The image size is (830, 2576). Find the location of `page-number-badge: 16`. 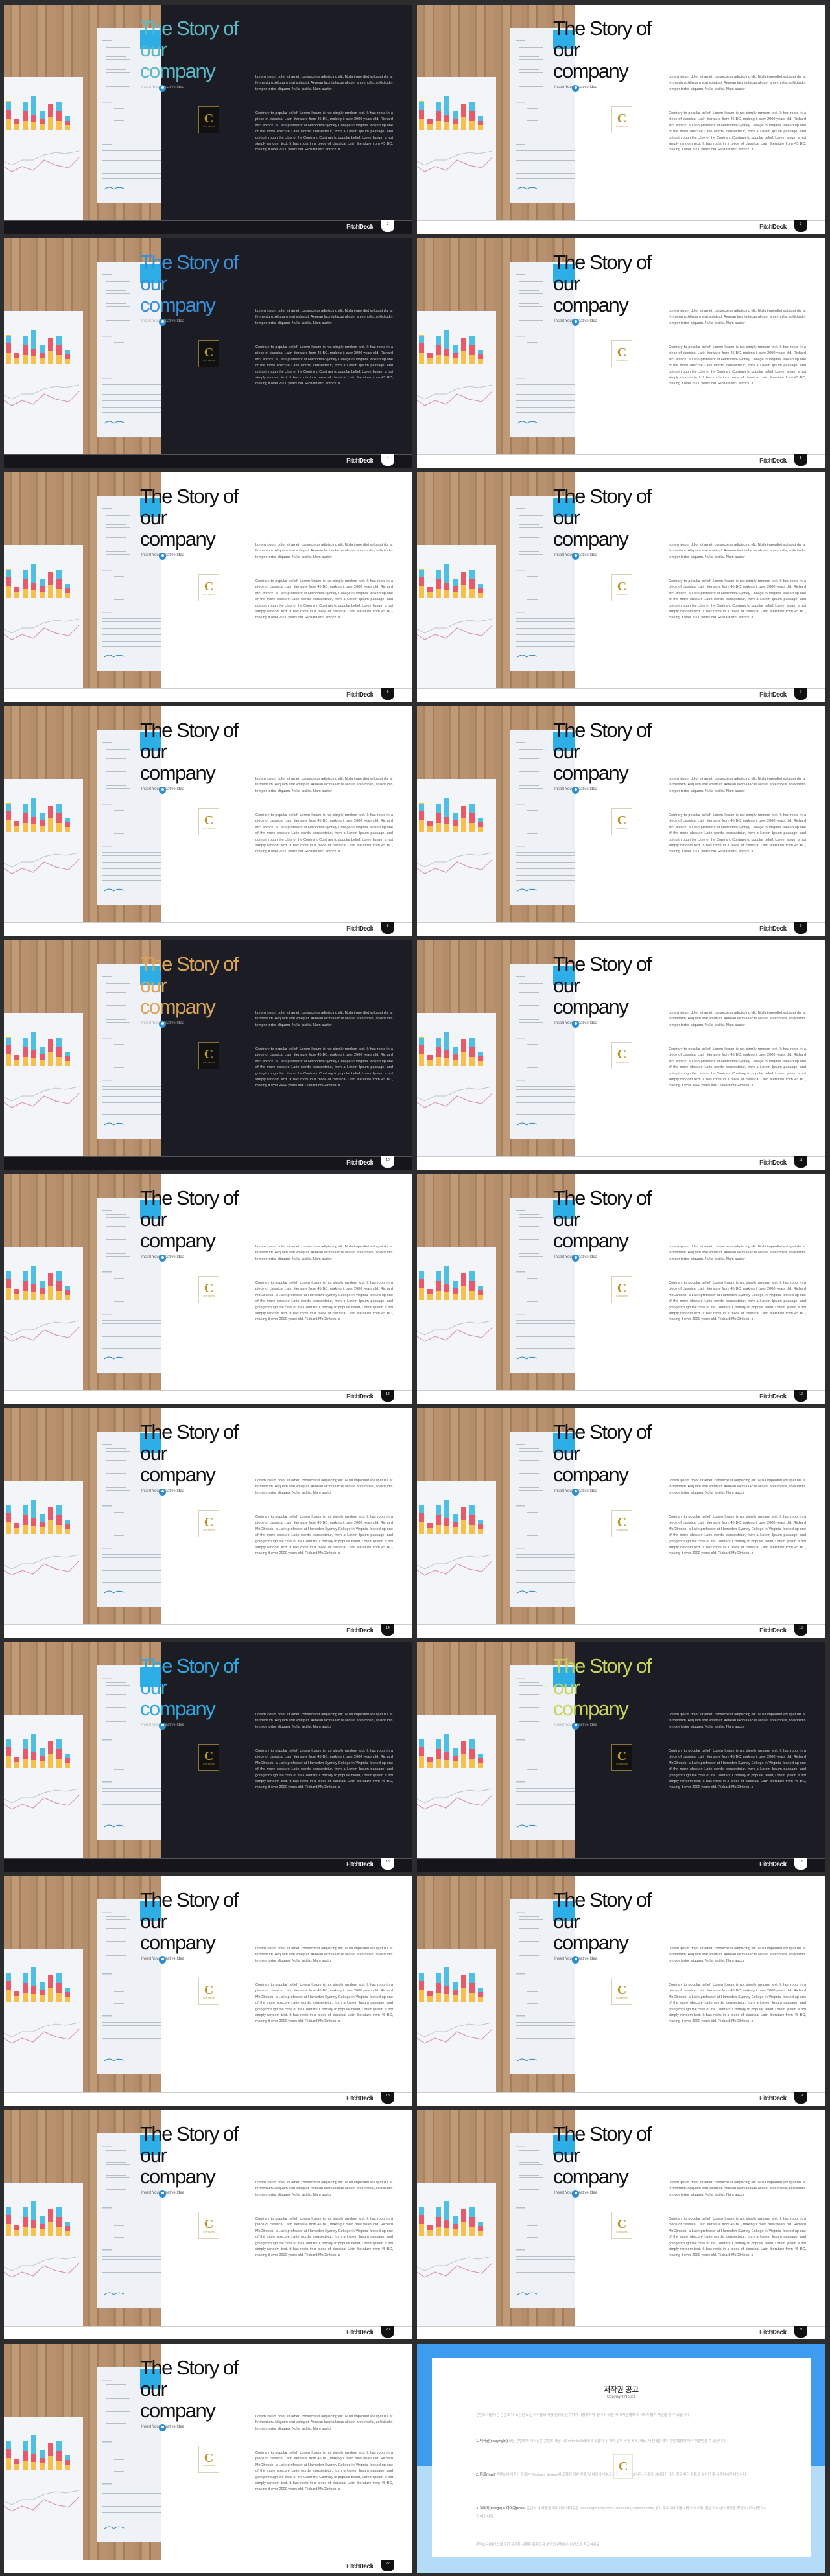

page-number-badge: 16 is located at coordinates (387, 1864).